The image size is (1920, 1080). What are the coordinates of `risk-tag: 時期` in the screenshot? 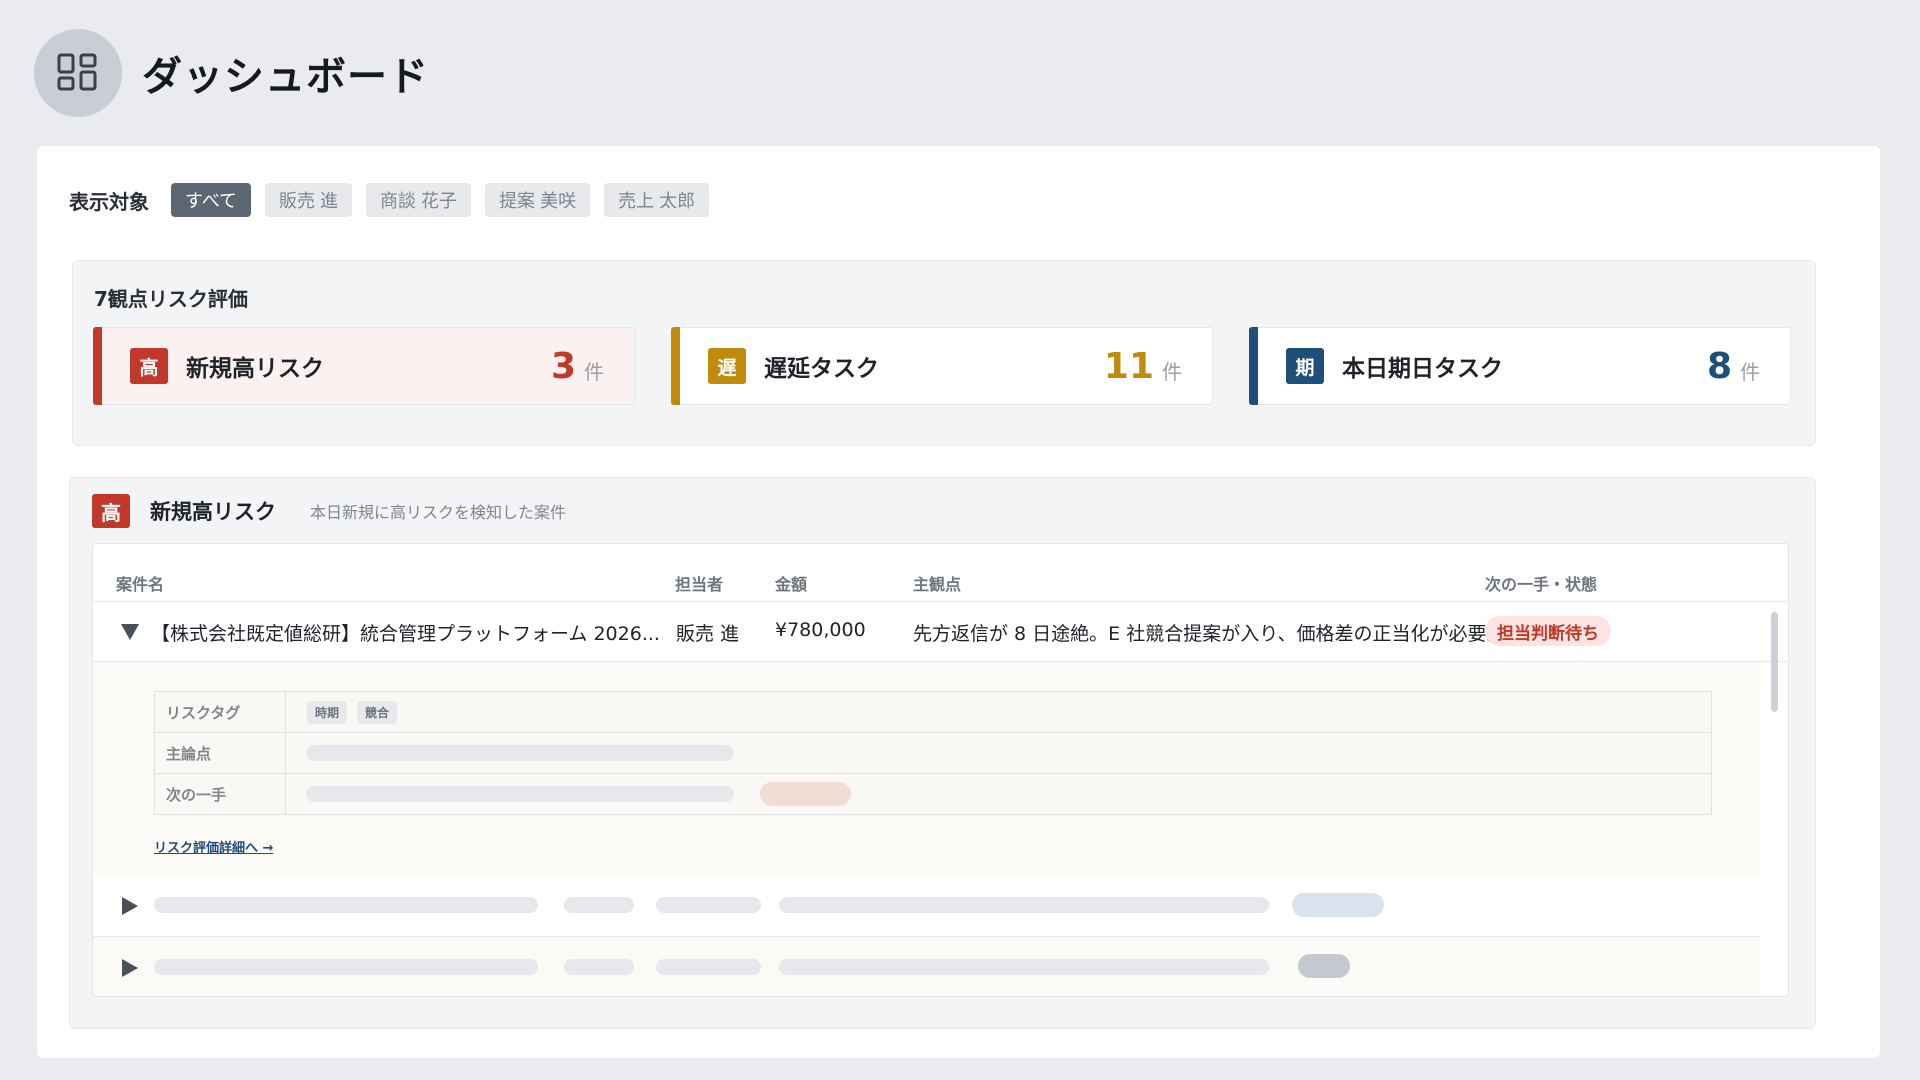 It's located at (327, 712).